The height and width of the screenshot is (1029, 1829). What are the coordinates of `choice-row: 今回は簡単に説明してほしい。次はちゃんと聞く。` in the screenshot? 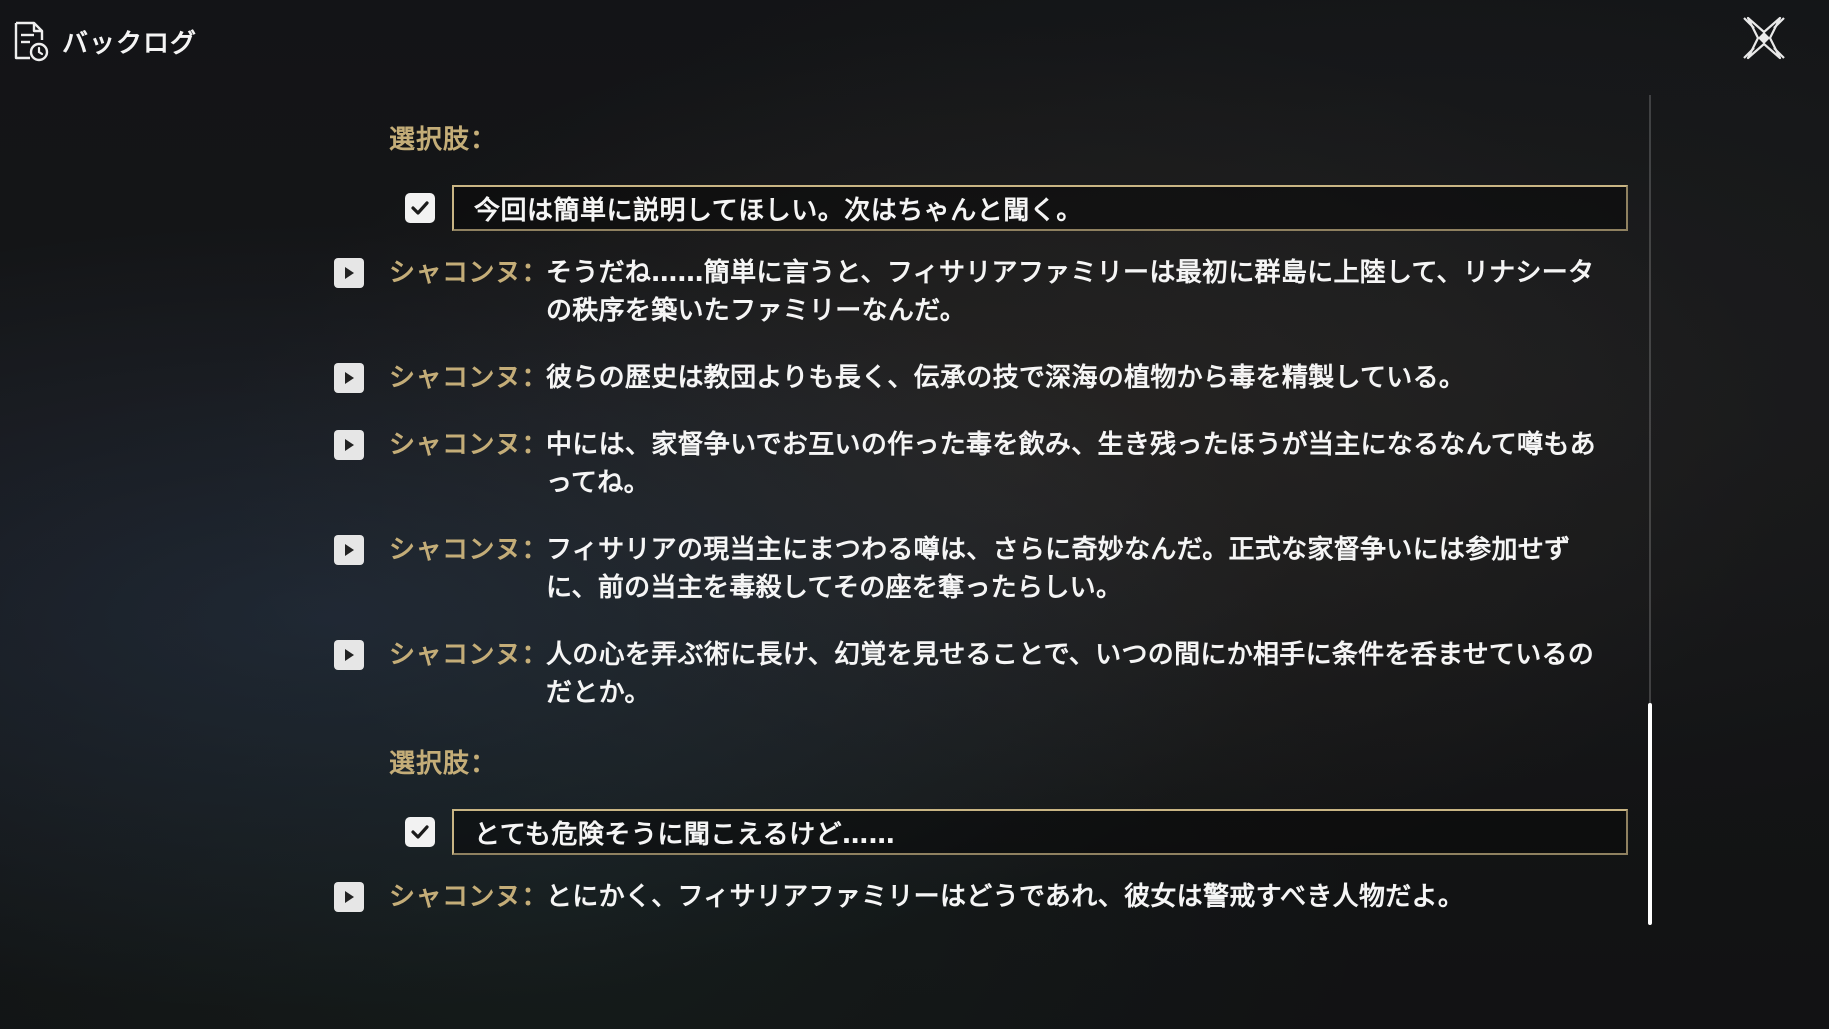 It's located at (1016, 208).